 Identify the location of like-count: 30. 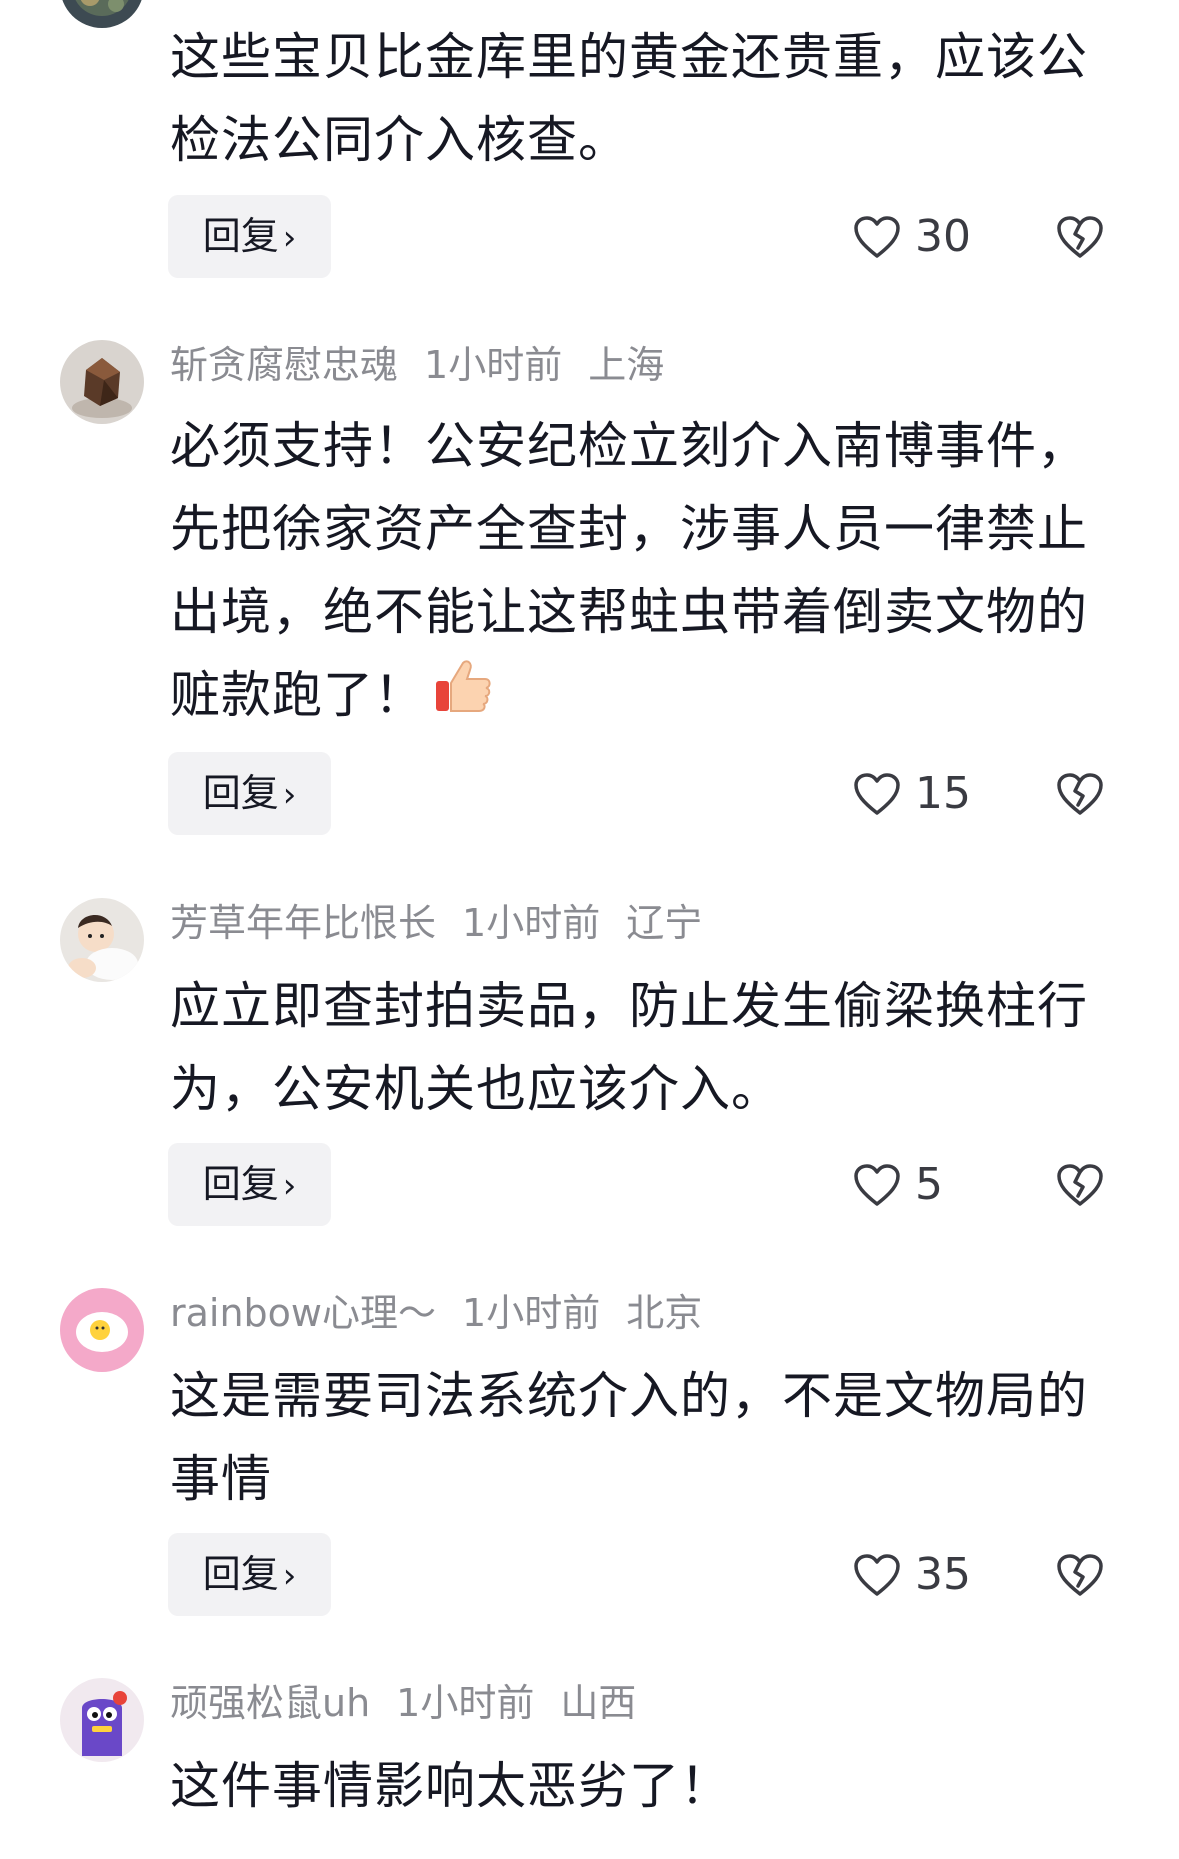
(943, 236).